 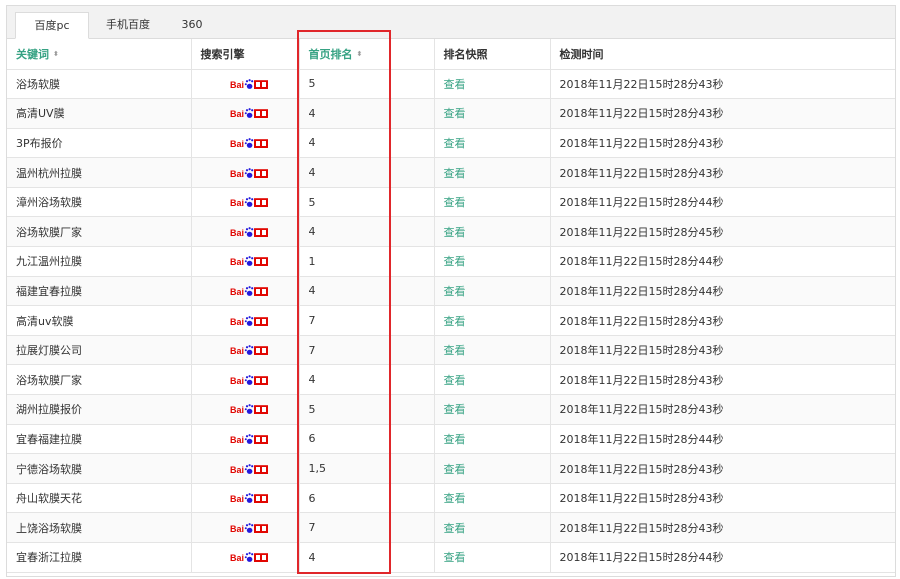 What do you see at coordinates (49, 439) in the screenshot?
I see `keyword-text: 宜春福建拉膜` at bounding box center [49, 439].